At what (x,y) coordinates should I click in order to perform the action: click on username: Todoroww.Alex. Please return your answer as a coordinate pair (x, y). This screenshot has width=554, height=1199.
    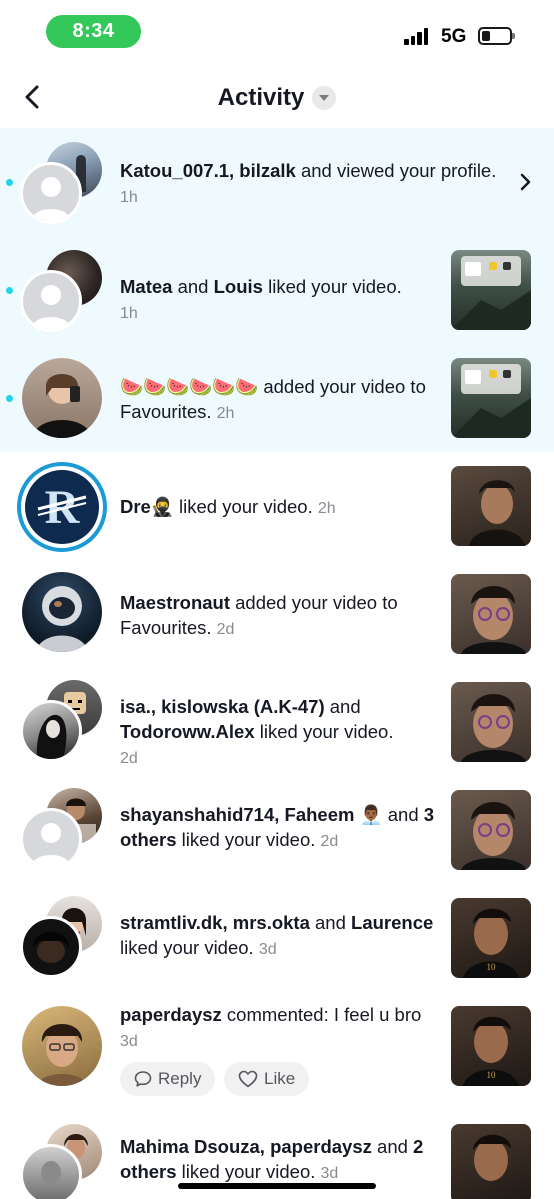
    Looking at the image, I should click on (187, 731).